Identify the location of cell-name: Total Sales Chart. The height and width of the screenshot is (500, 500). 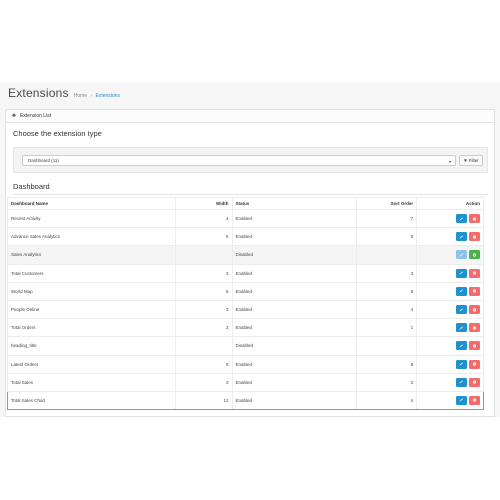
(91, 400).